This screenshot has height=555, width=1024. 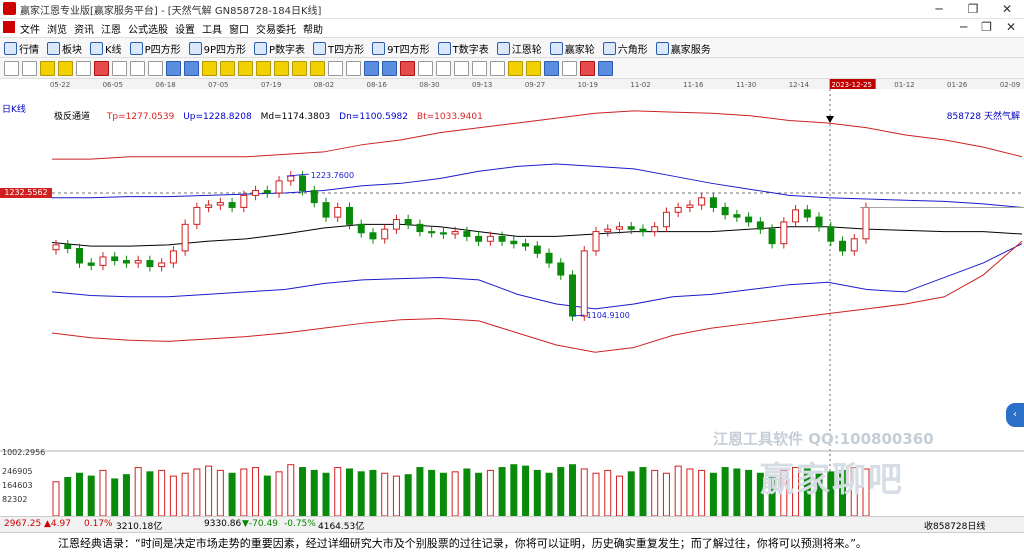 What do you see at coordinates (84, 28) in the screenshot?
I see `menu-info: 资讯` at bounding box center [84, 28].